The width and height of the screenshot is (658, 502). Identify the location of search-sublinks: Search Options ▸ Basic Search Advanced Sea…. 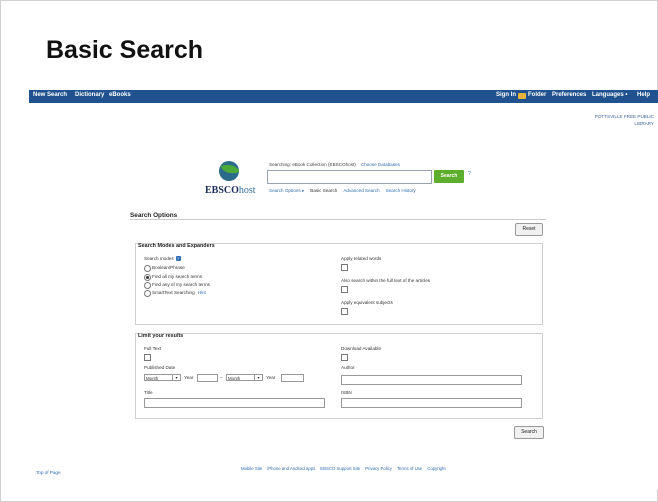
(345, 191).